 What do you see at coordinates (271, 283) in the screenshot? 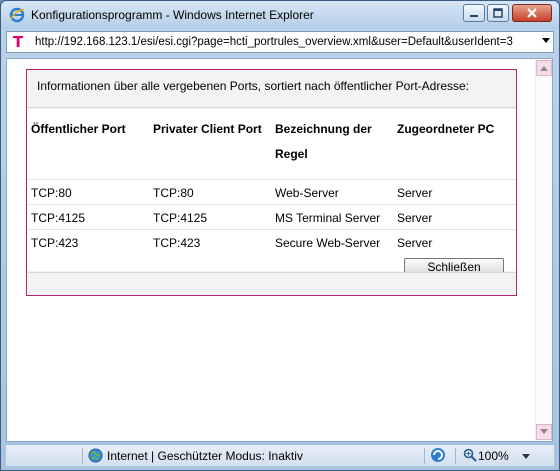
I see `panel-footer` at bounding box center [271, 283].